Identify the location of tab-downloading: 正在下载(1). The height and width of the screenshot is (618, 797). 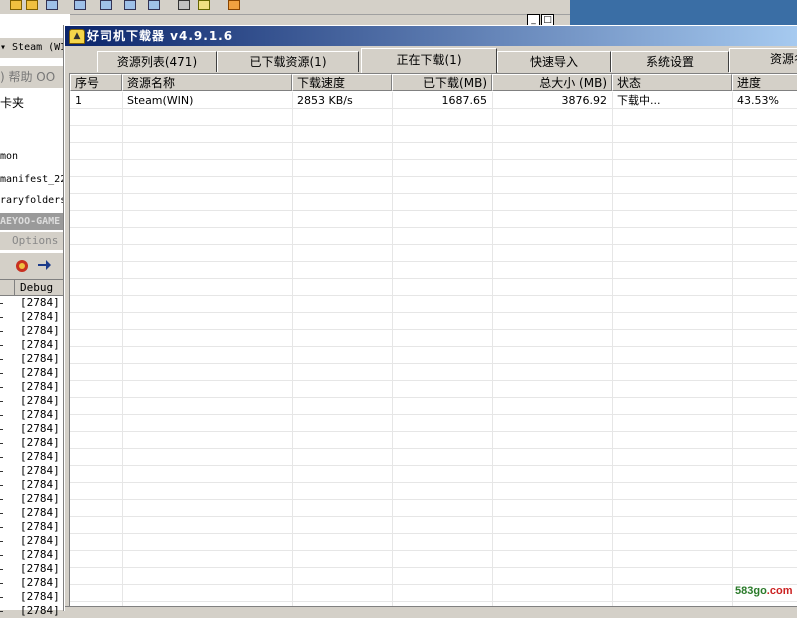
(429, 60).